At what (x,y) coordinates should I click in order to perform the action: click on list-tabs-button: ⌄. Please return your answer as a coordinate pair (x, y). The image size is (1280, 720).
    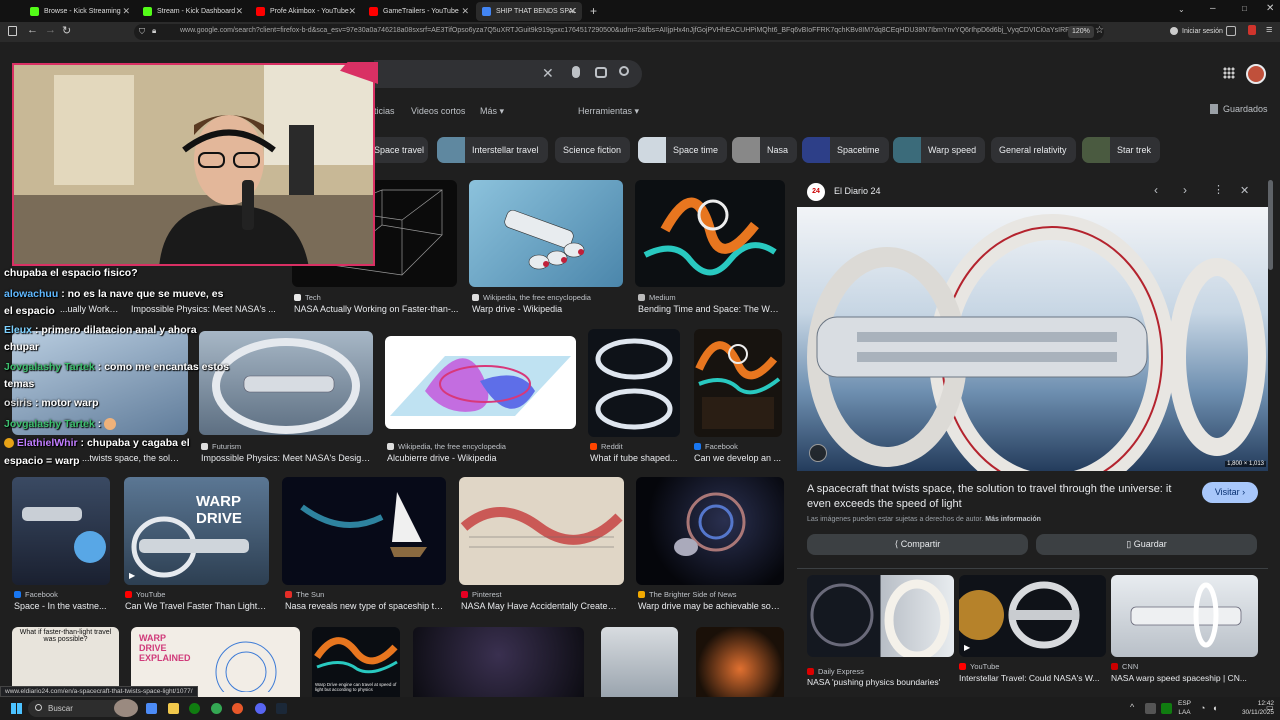
    Looking at the image, I should click on (1181, 9).